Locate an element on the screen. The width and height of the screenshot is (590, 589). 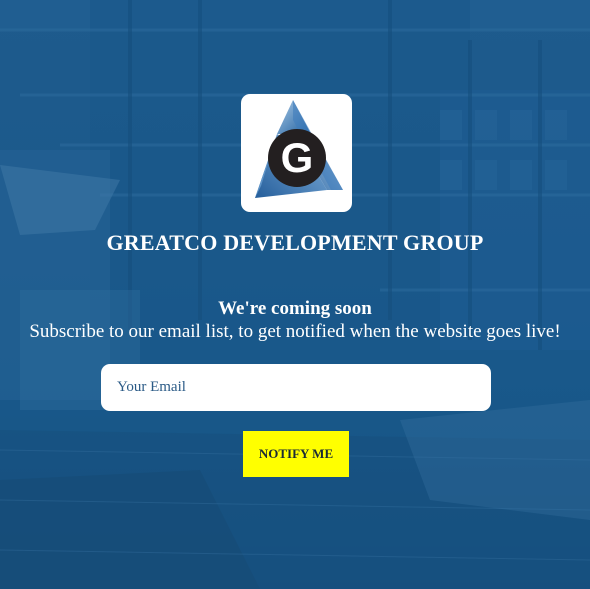
notify-me-button: NOTIFY ME is located at coordinates (296, 454).